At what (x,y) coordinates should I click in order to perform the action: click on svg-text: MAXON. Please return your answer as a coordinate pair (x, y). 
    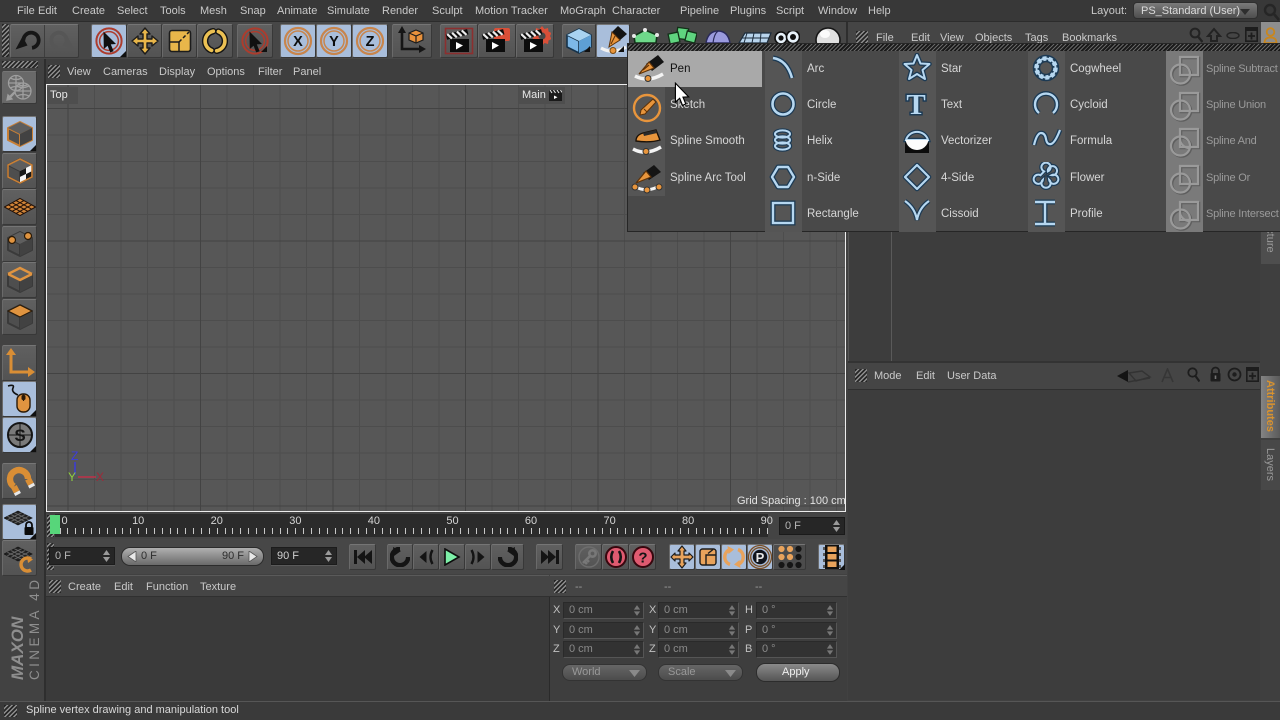
    Looking at the image, I should click on (17, 648).